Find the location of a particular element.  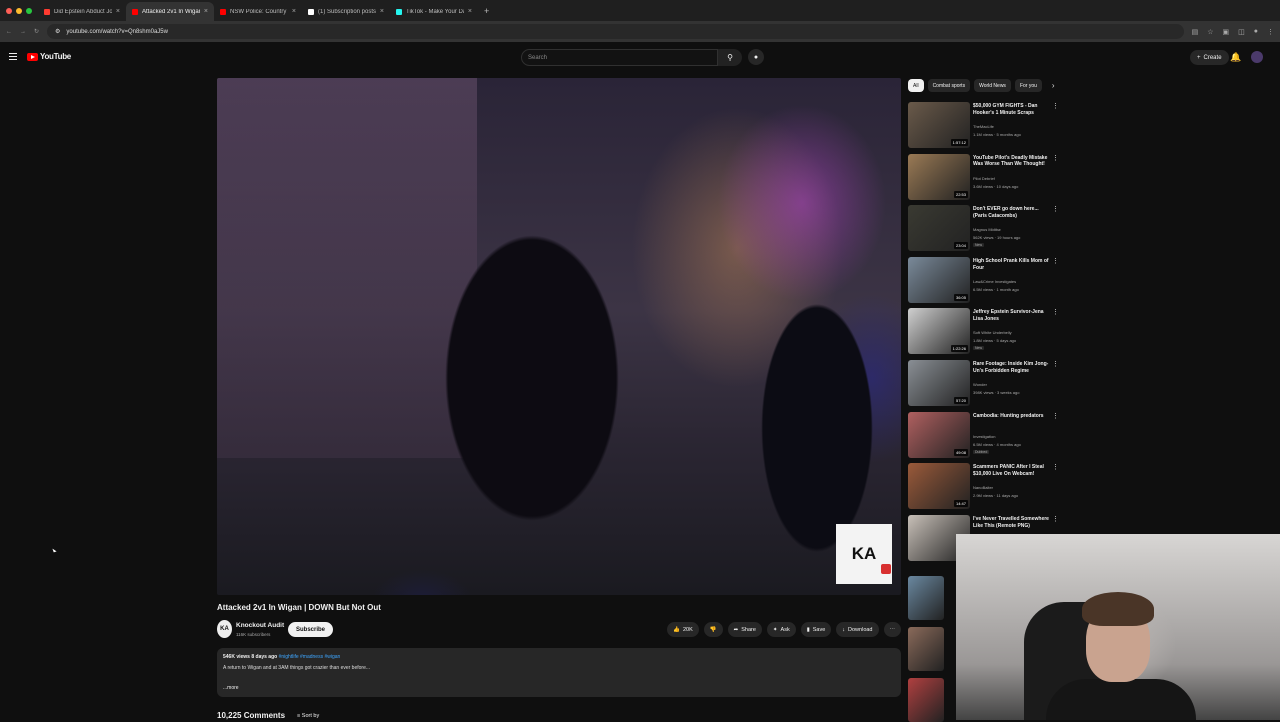

plus-icon: + is located at coordinates (1199, 57).